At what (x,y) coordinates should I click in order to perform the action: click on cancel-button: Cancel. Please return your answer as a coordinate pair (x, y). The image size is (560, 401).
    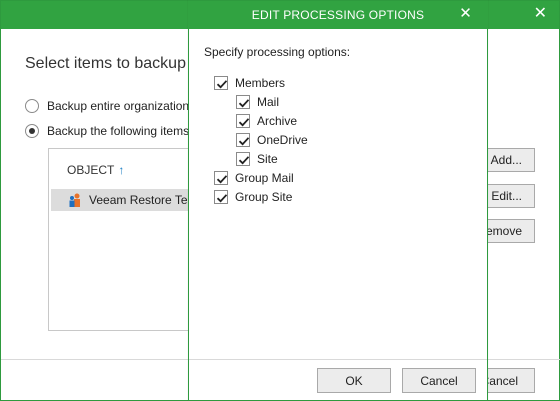
    Looking at the image, I should click on (439, 380).